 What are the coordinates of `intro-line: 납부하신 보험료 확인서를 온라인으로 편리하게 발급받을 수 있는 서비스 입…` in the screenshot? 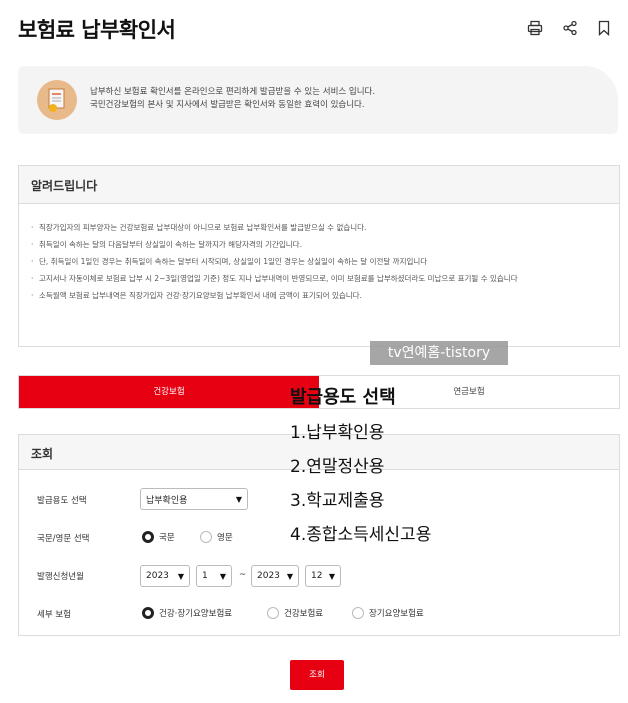 It's located at (233, 92).